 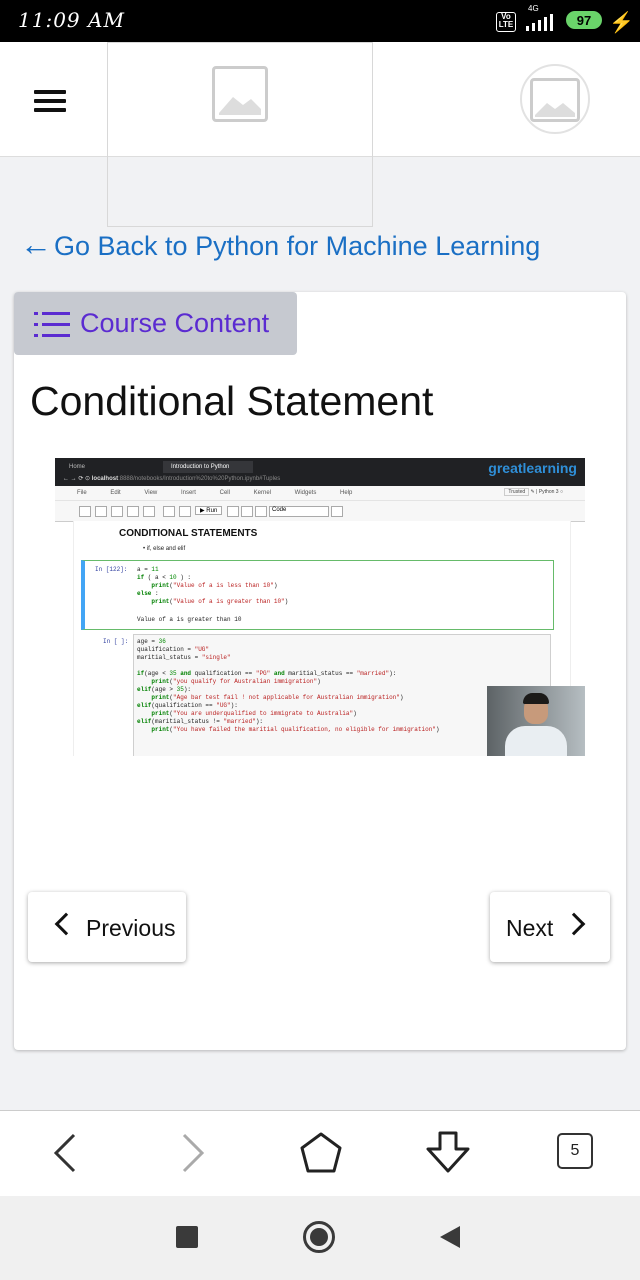 What do you see at coordinates (574, 924) in the screenshot?
I see `chevron-right-icon` at bounding box center [574, 924].